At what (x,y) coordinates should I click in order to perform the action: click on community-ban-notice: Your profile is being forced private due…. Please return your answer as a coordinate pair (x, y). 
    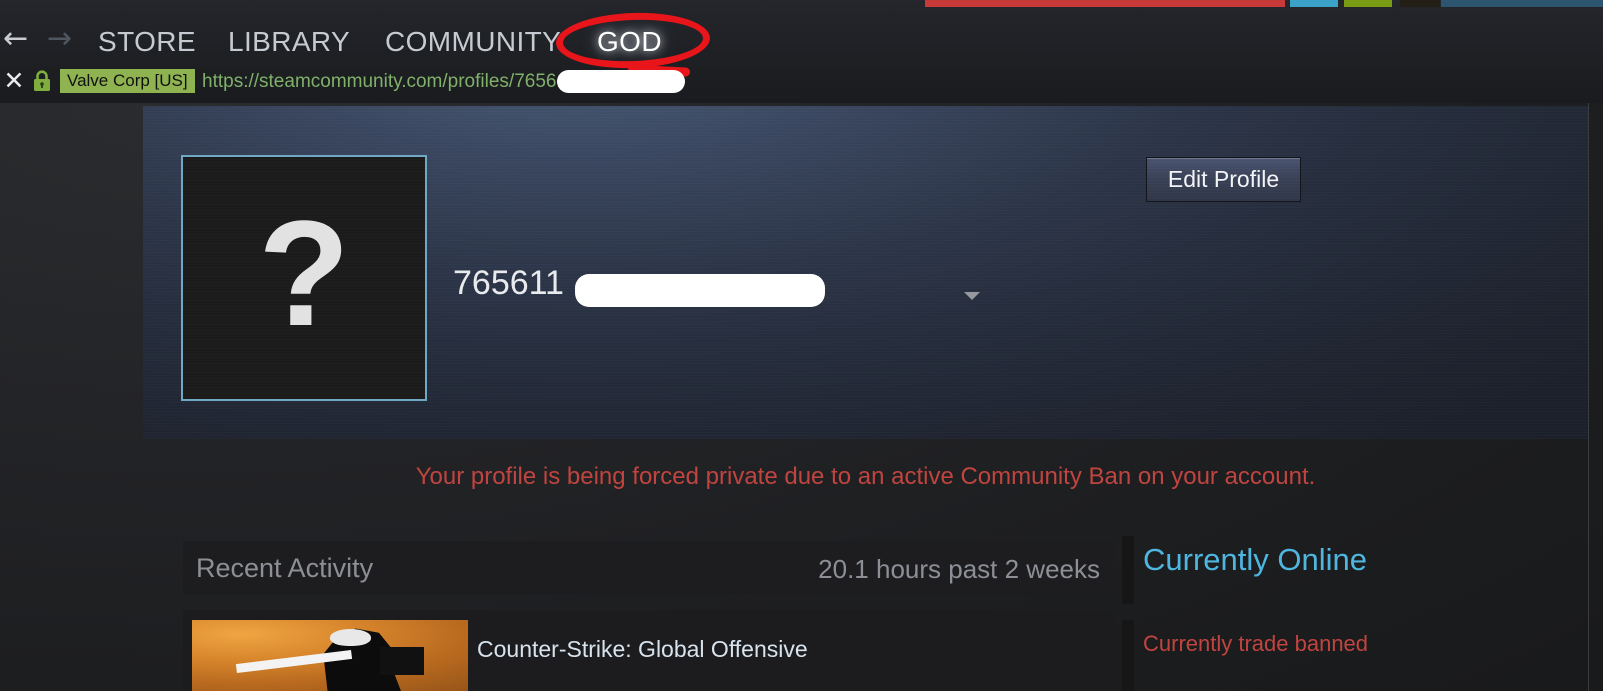
    Looking at the image, I should click on (865, 476).